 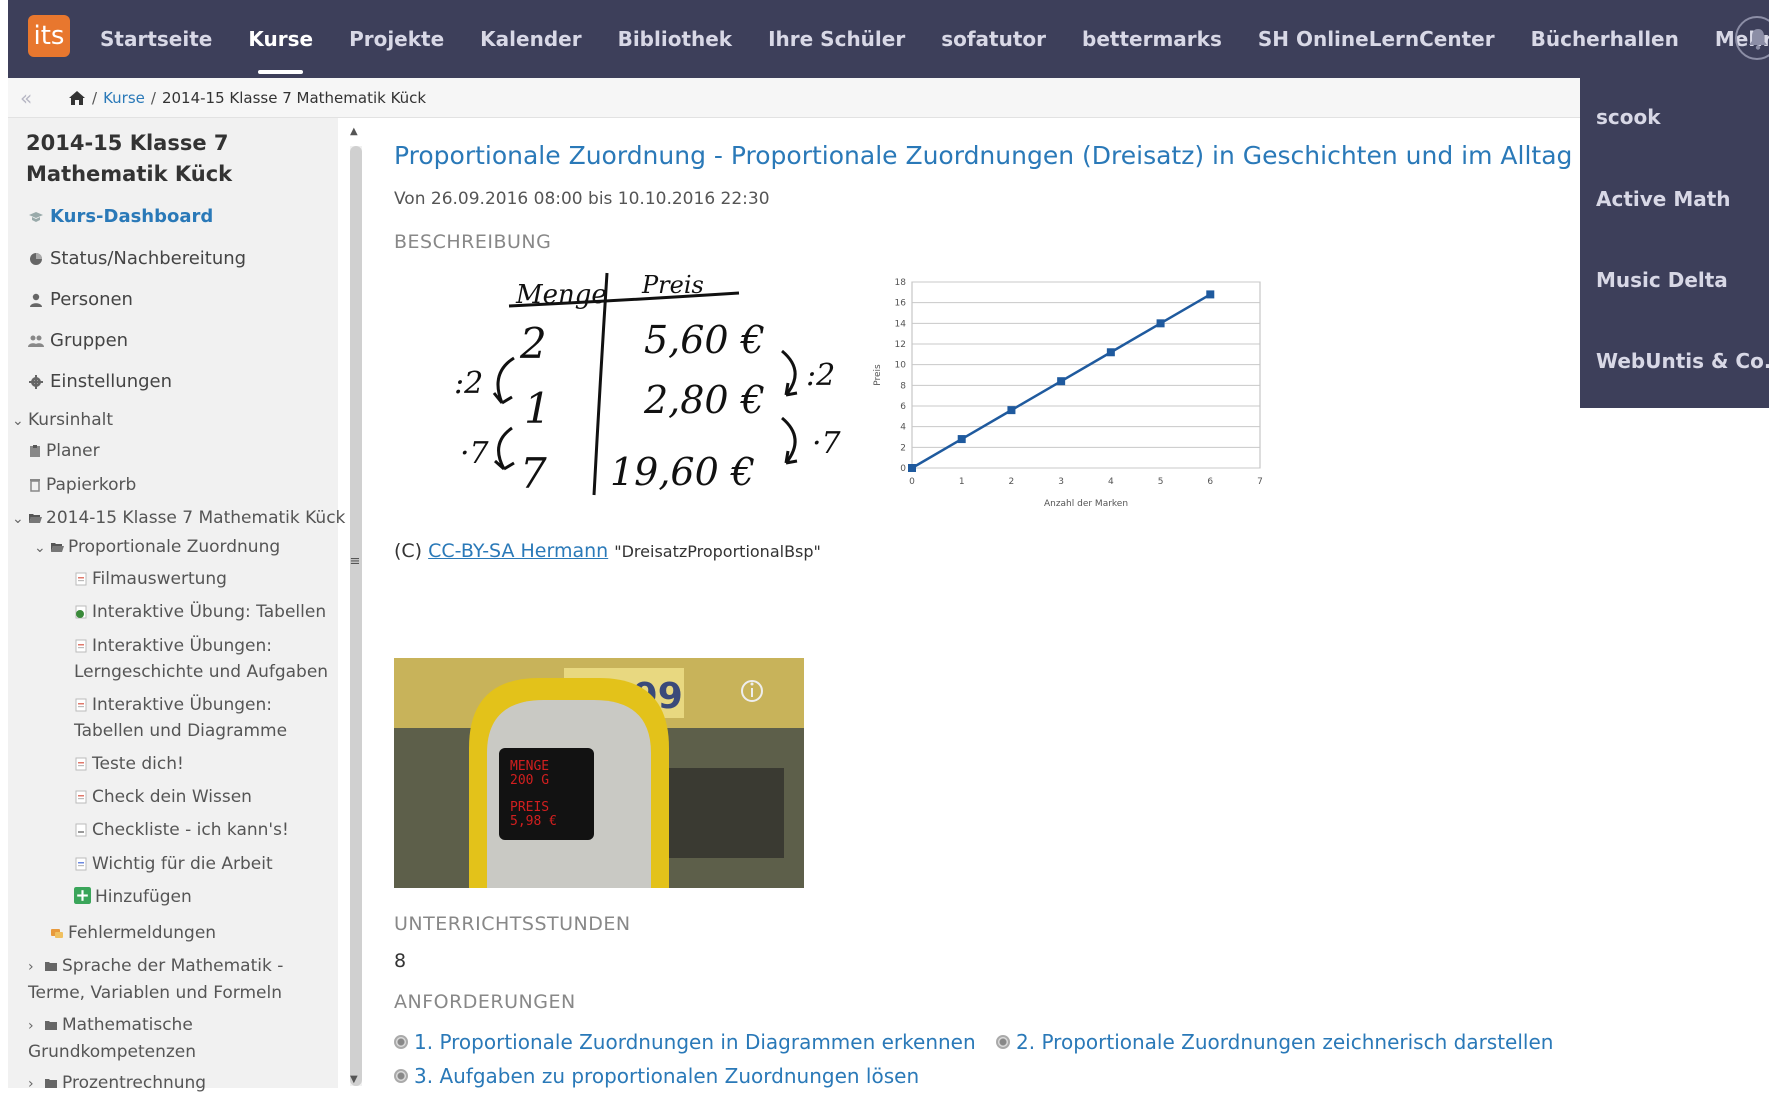 I want to click on tree-item-fehlermeldungen: Fehlermeldungen, so click(x=133, y=933).